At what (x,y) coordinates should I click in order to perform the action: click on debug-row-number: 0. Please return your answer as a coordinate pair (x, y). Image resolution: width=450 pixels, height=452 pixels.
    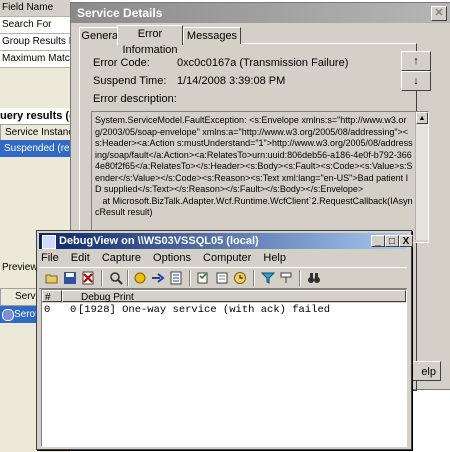
    Looking at the image, I should click on (47, 310).